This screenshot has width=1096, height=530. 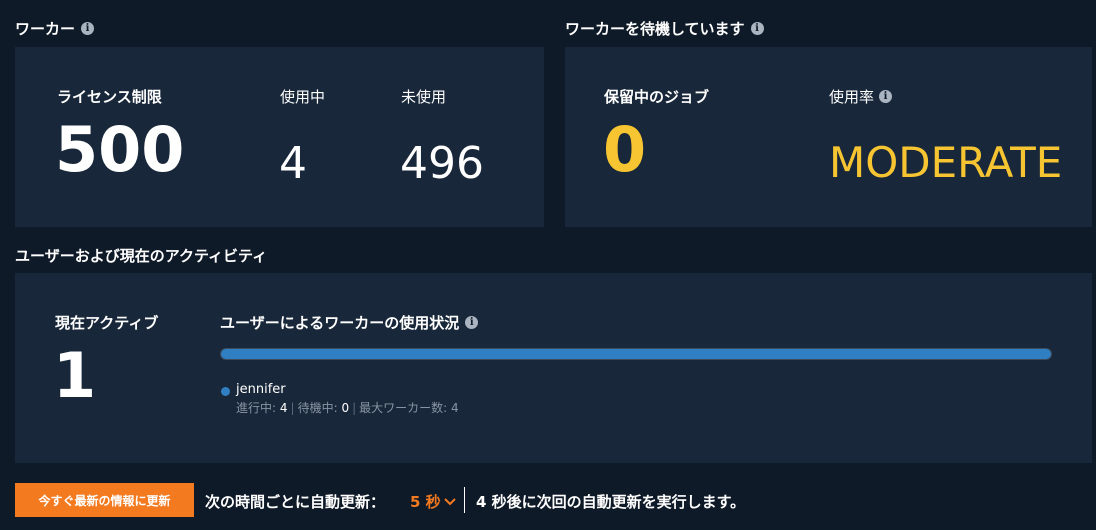 I want to click on pending-jobs-label: 保留中のジョブ, so click(x=657, y=97).